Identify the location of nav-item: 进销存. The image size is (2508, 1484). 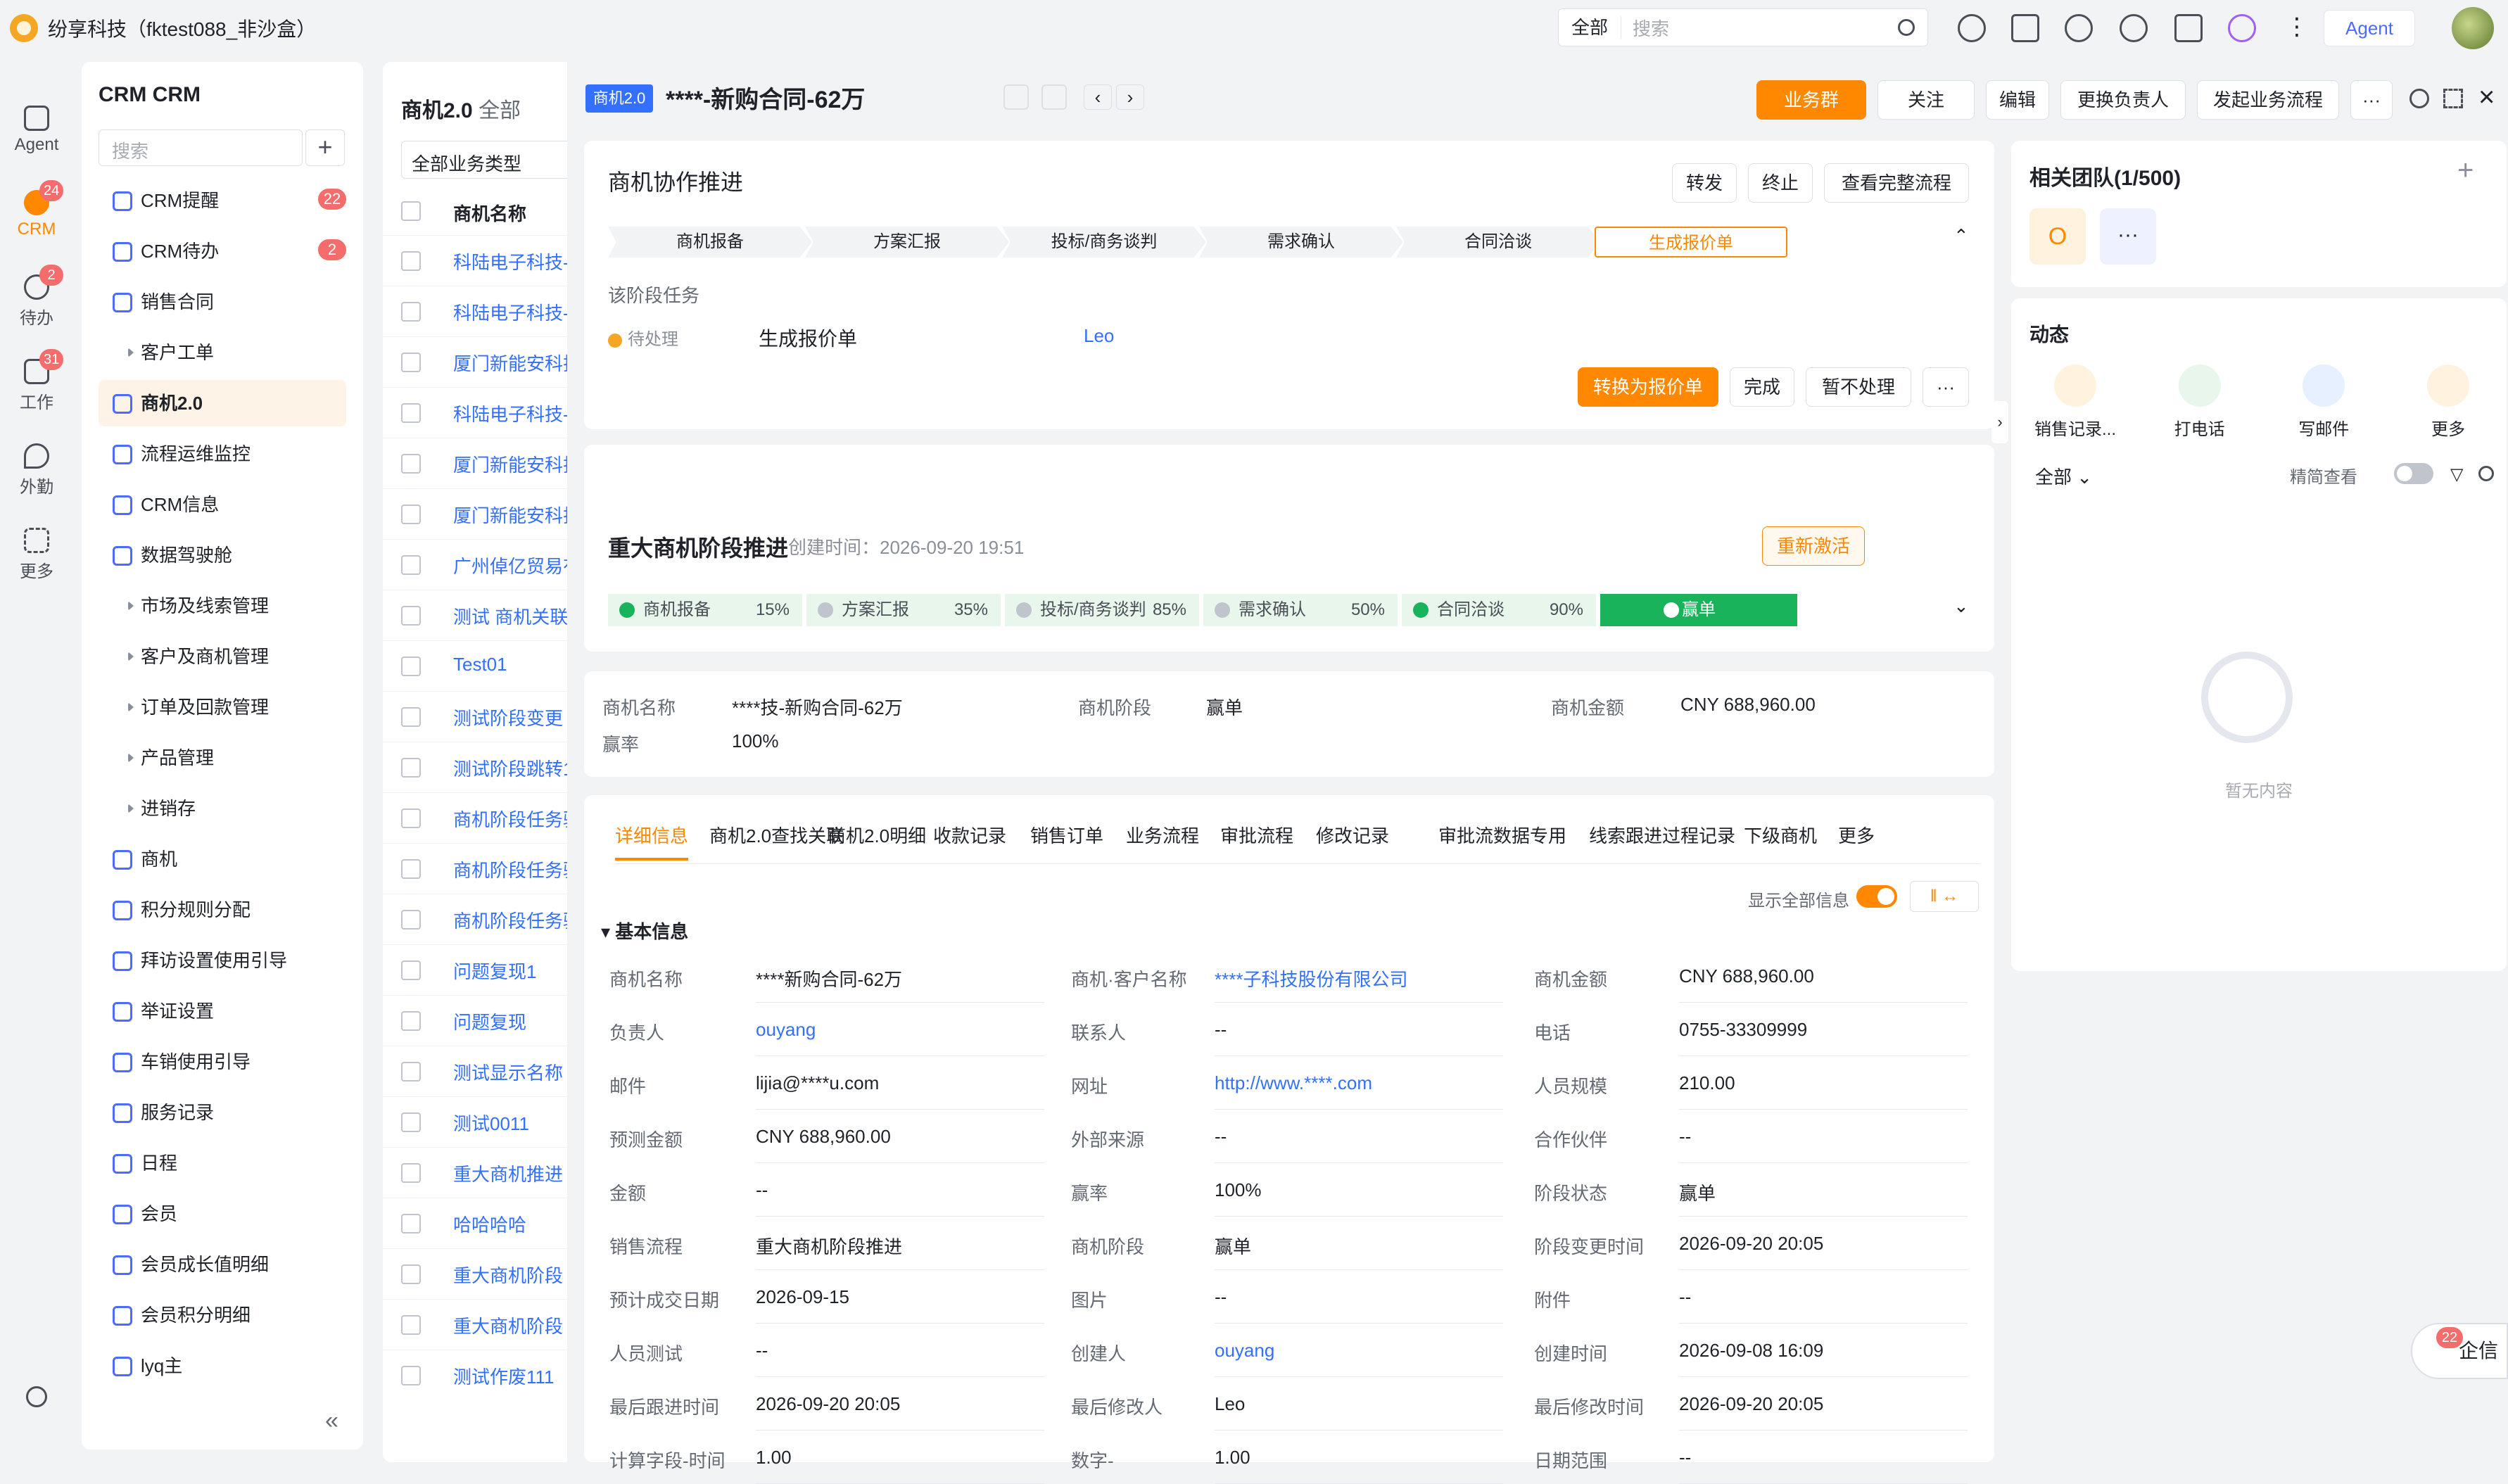
(222, 808).